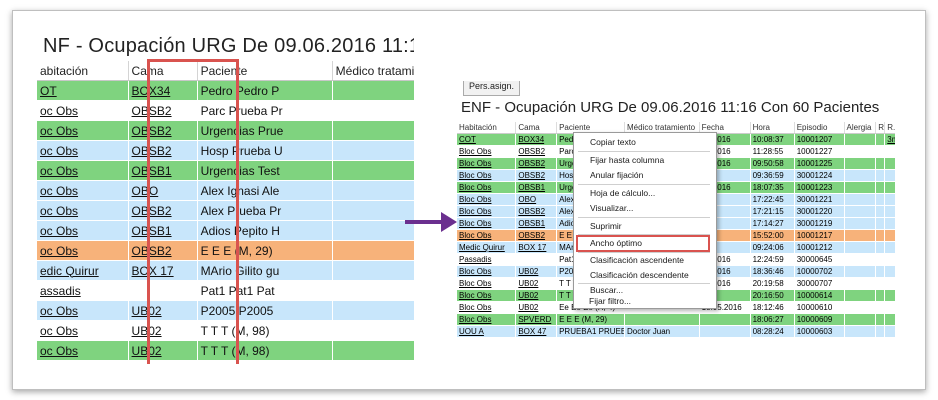  Describe the element at coordinates (639, 275) in the screenshot. I see `menu-item-clasificacion-descendente: Clasificación descendente` at that location.